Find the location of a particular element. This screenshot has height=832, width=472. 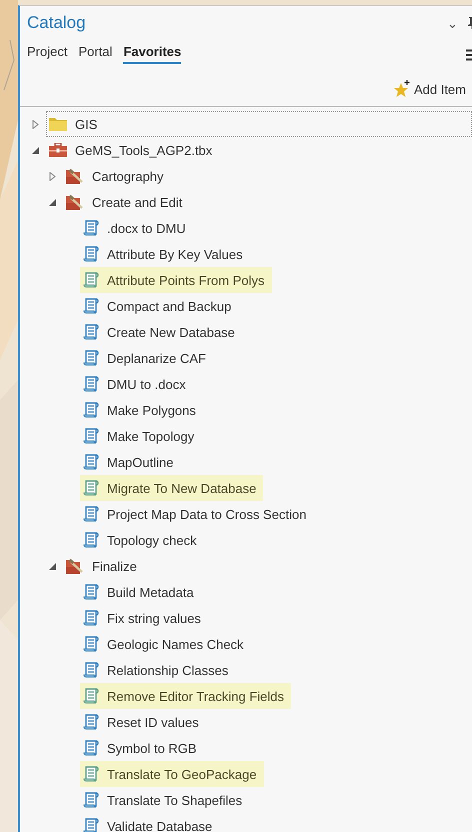

tree-item: GeMS_Tools_AGP2.tbx is located at coordinates (133, 150).